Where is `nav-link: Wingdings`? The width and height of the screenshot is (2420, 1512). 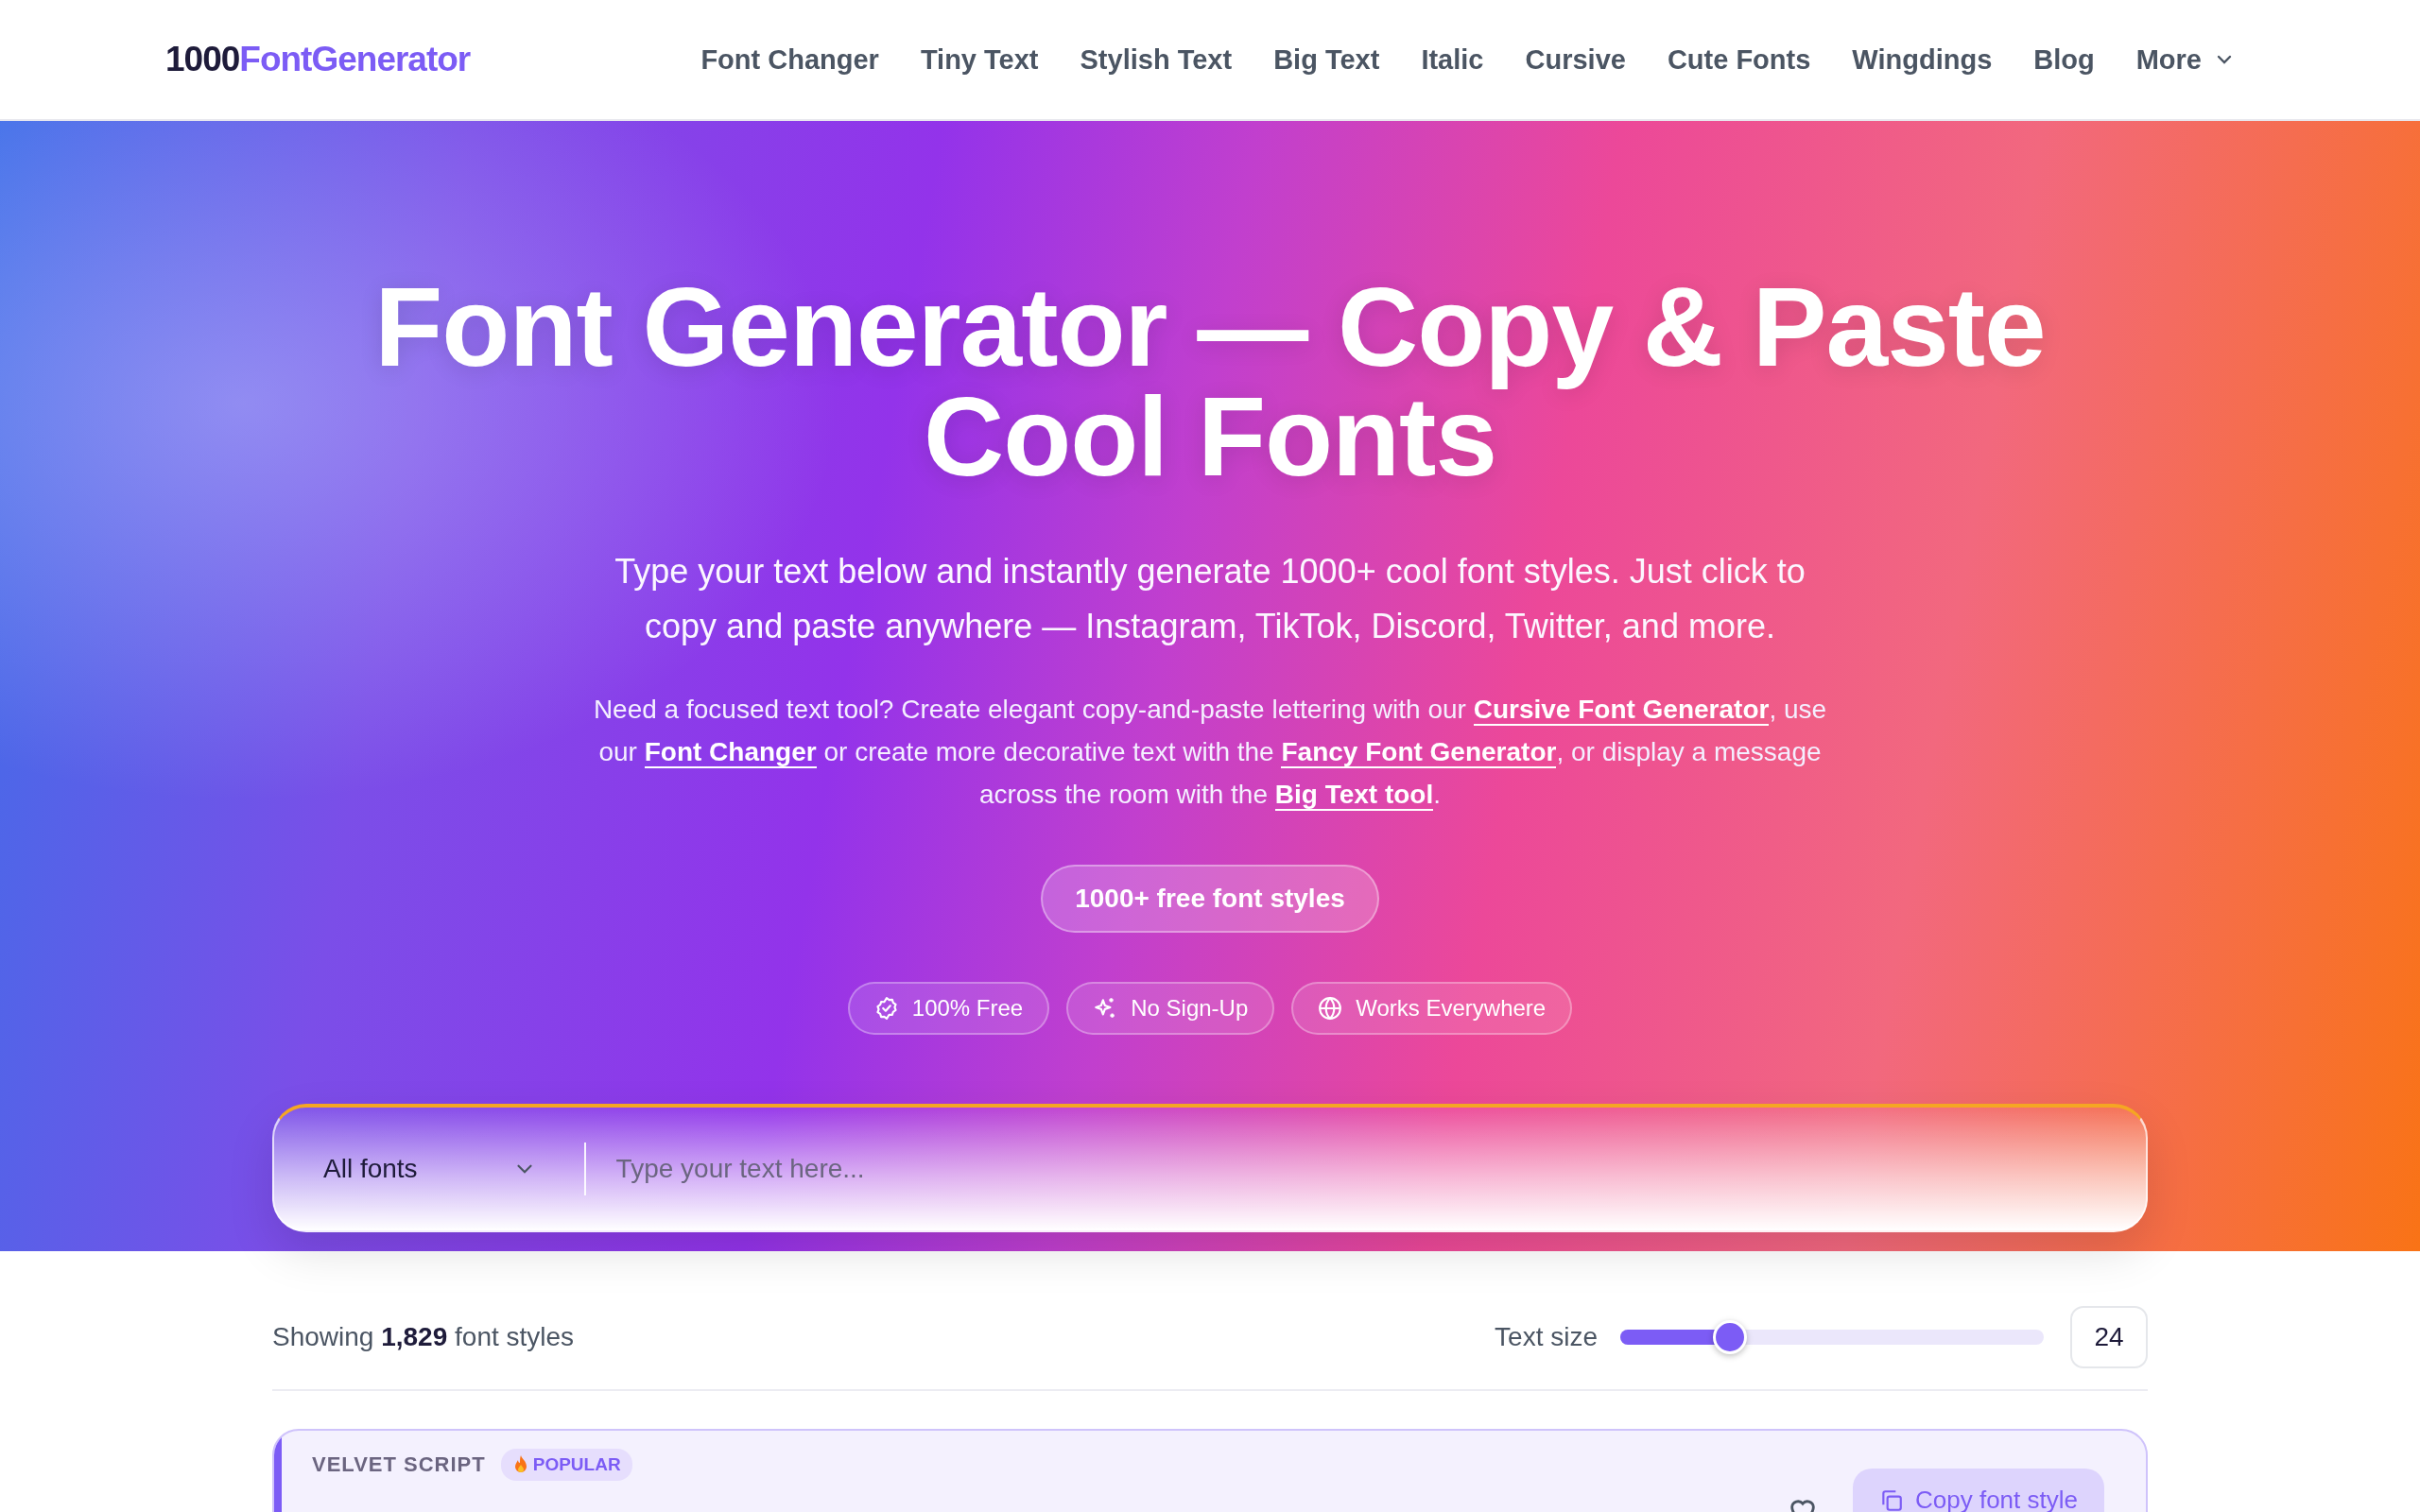 nav-link: Wingdings is located at coordinates (1922, 59).